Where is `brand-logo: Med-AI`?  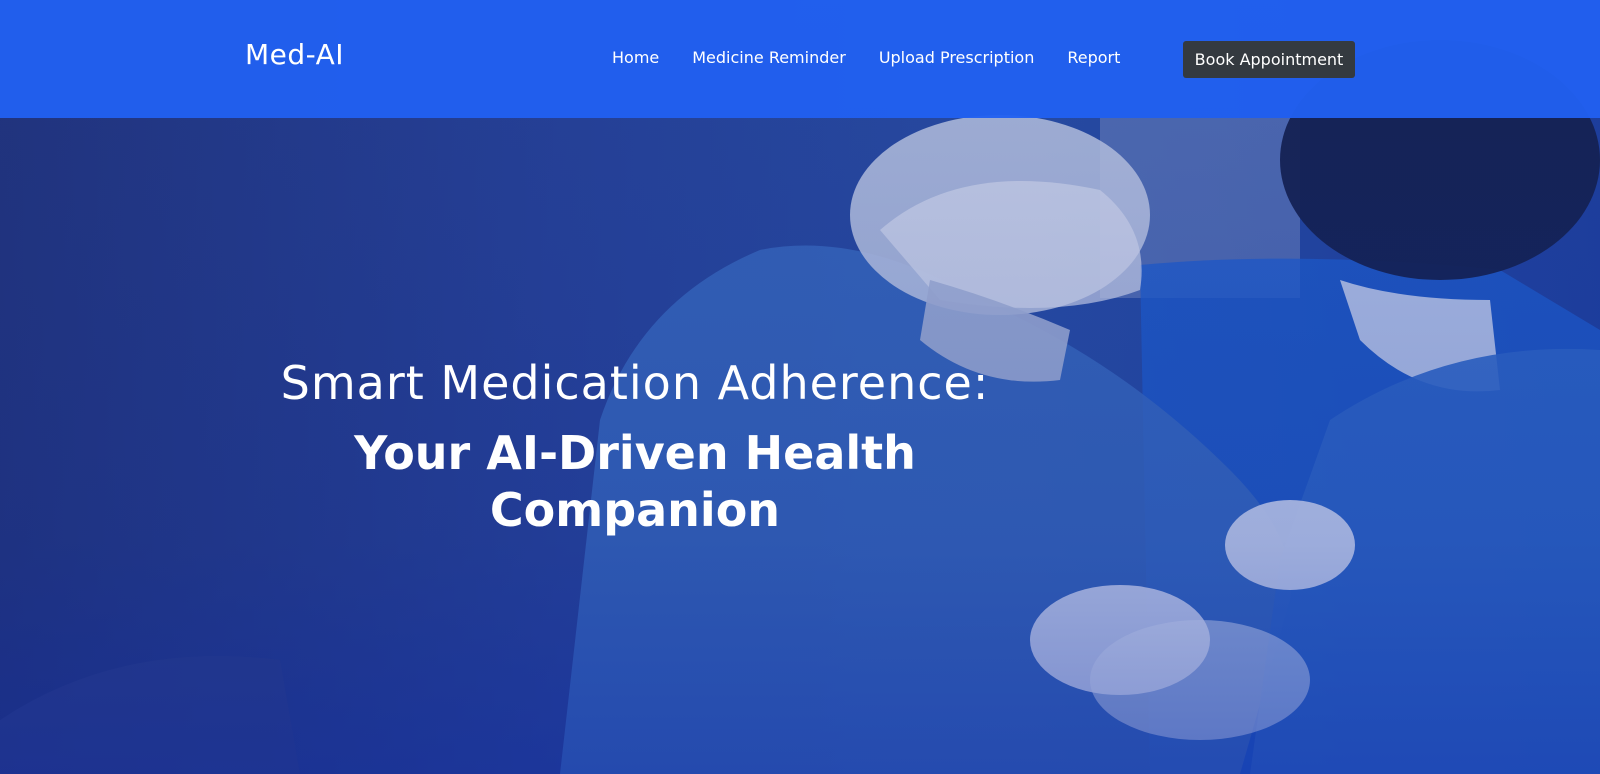 brand-logo: Med-AI is located at coordinates (294, 54).